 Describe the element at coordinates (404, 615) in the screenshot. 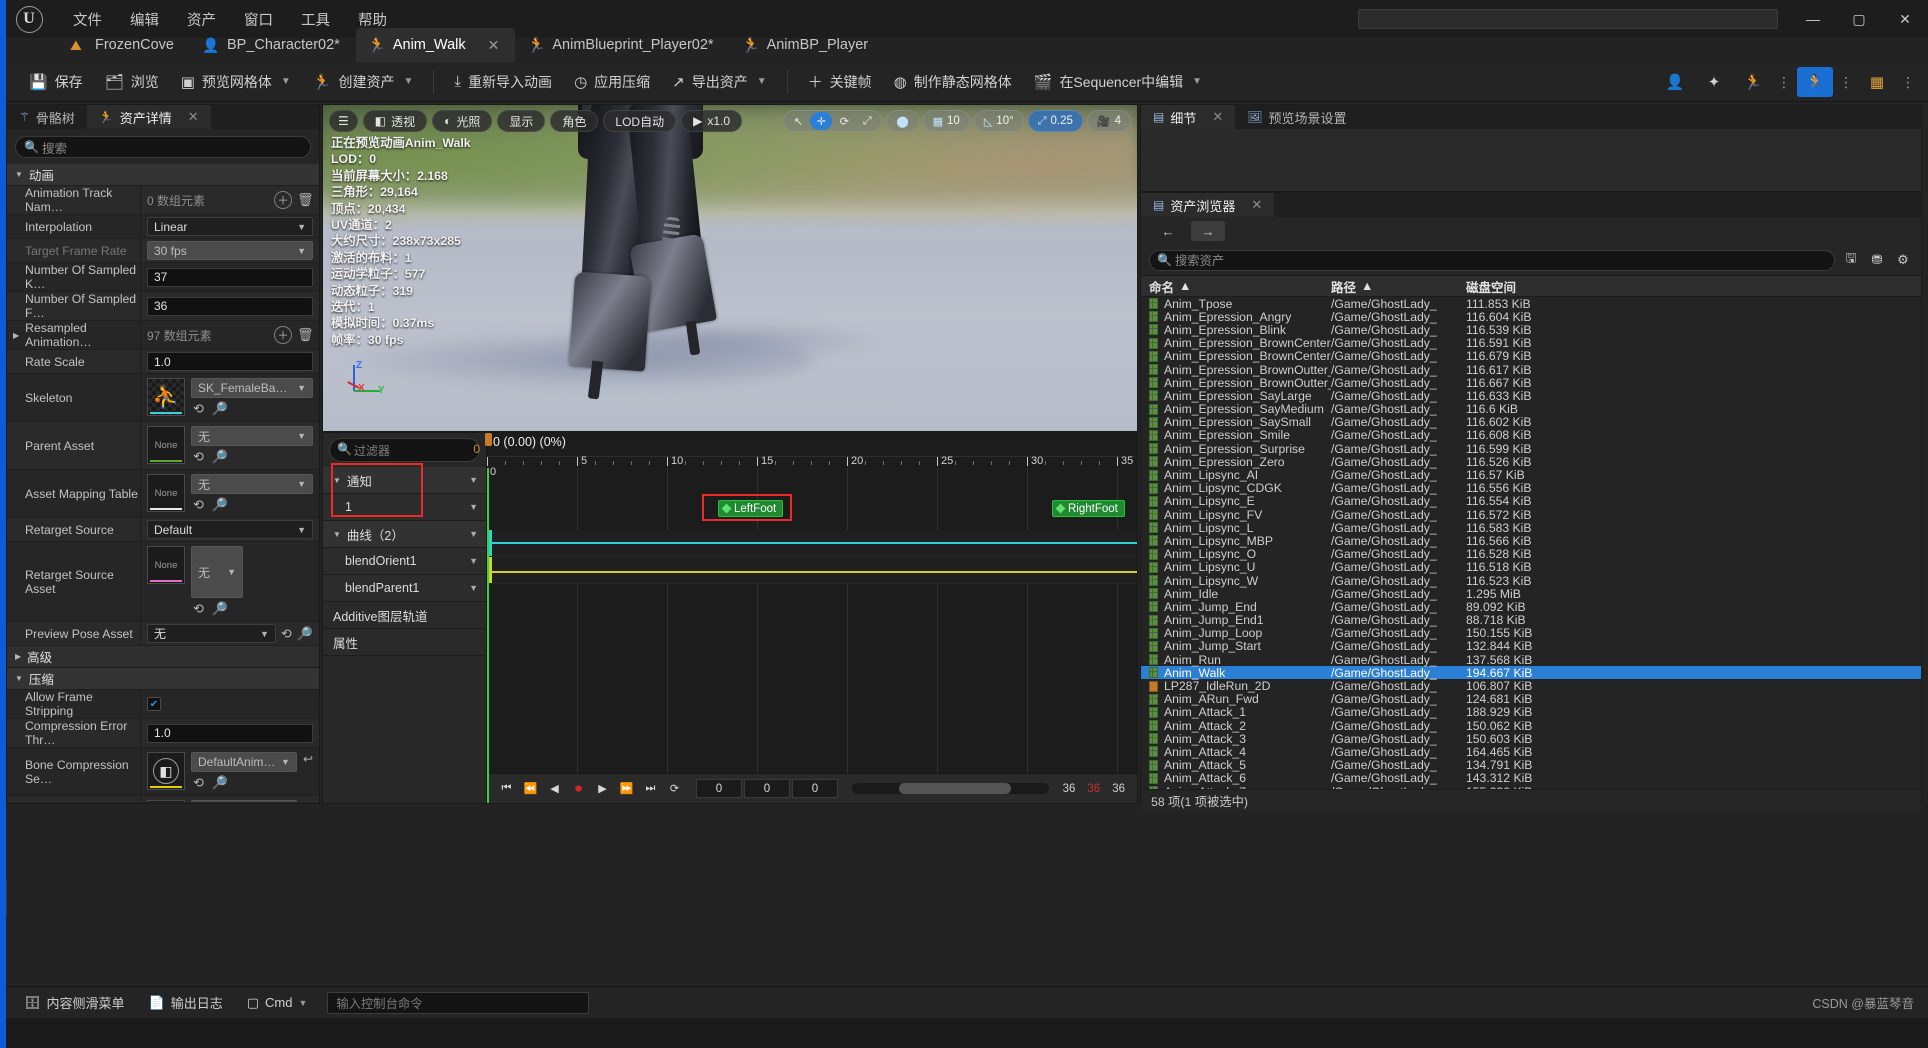

I see `track-header-additive-layer: Additive图层轨道` at that location.